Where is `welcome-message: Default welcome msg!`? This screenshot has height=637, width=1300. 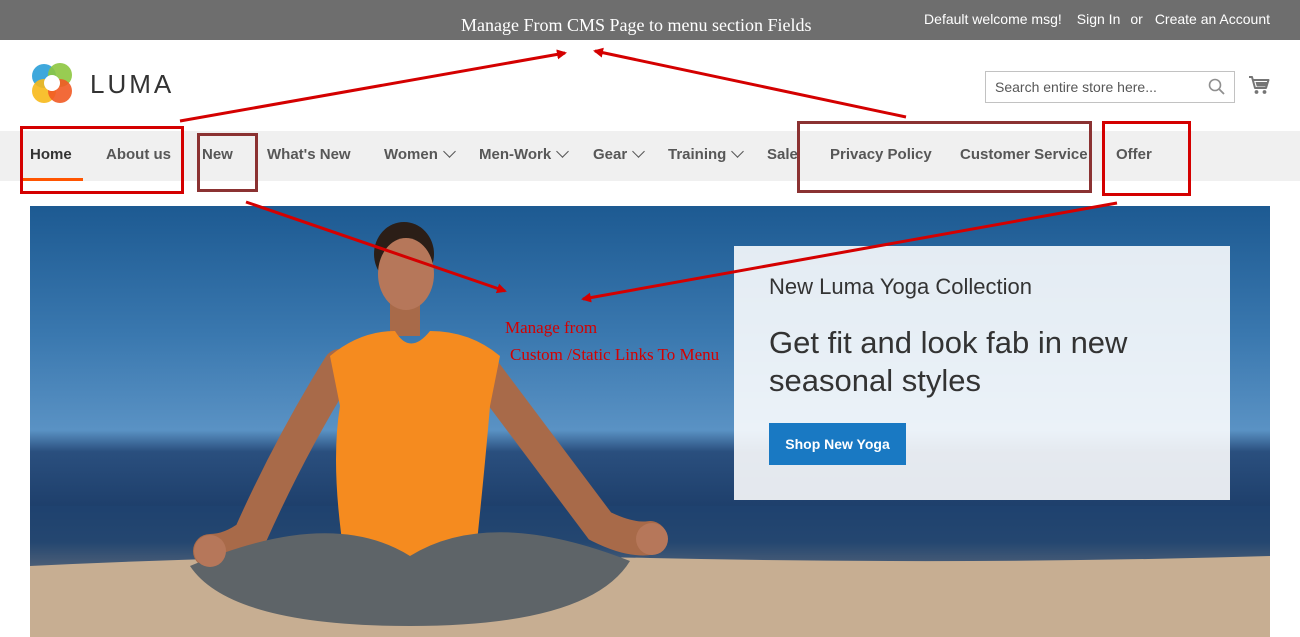 welcome-message: Default welcome msg! is located at coordinates (993, 19).